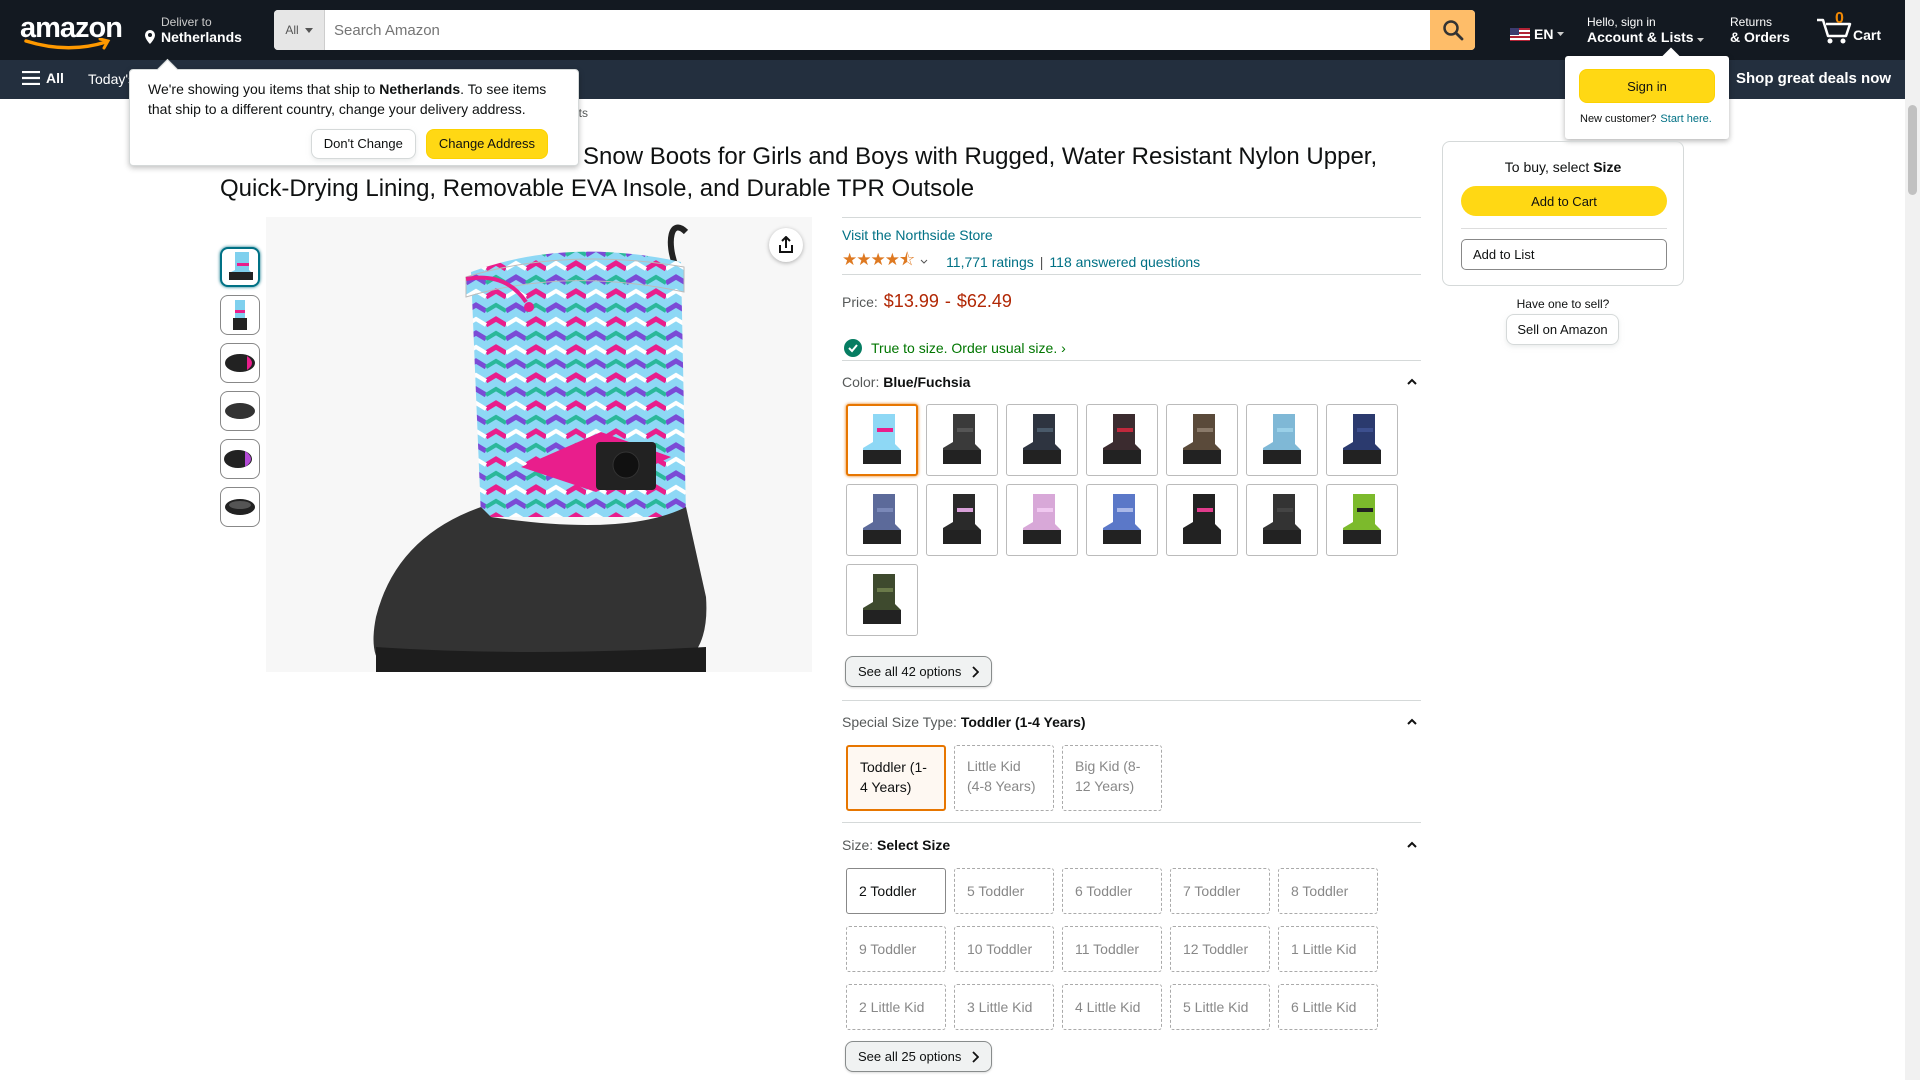 The width and height of the screenshot is (1920, 1080). I want to click on new-customer-text: New customer? Start here., so click(1646, 119).